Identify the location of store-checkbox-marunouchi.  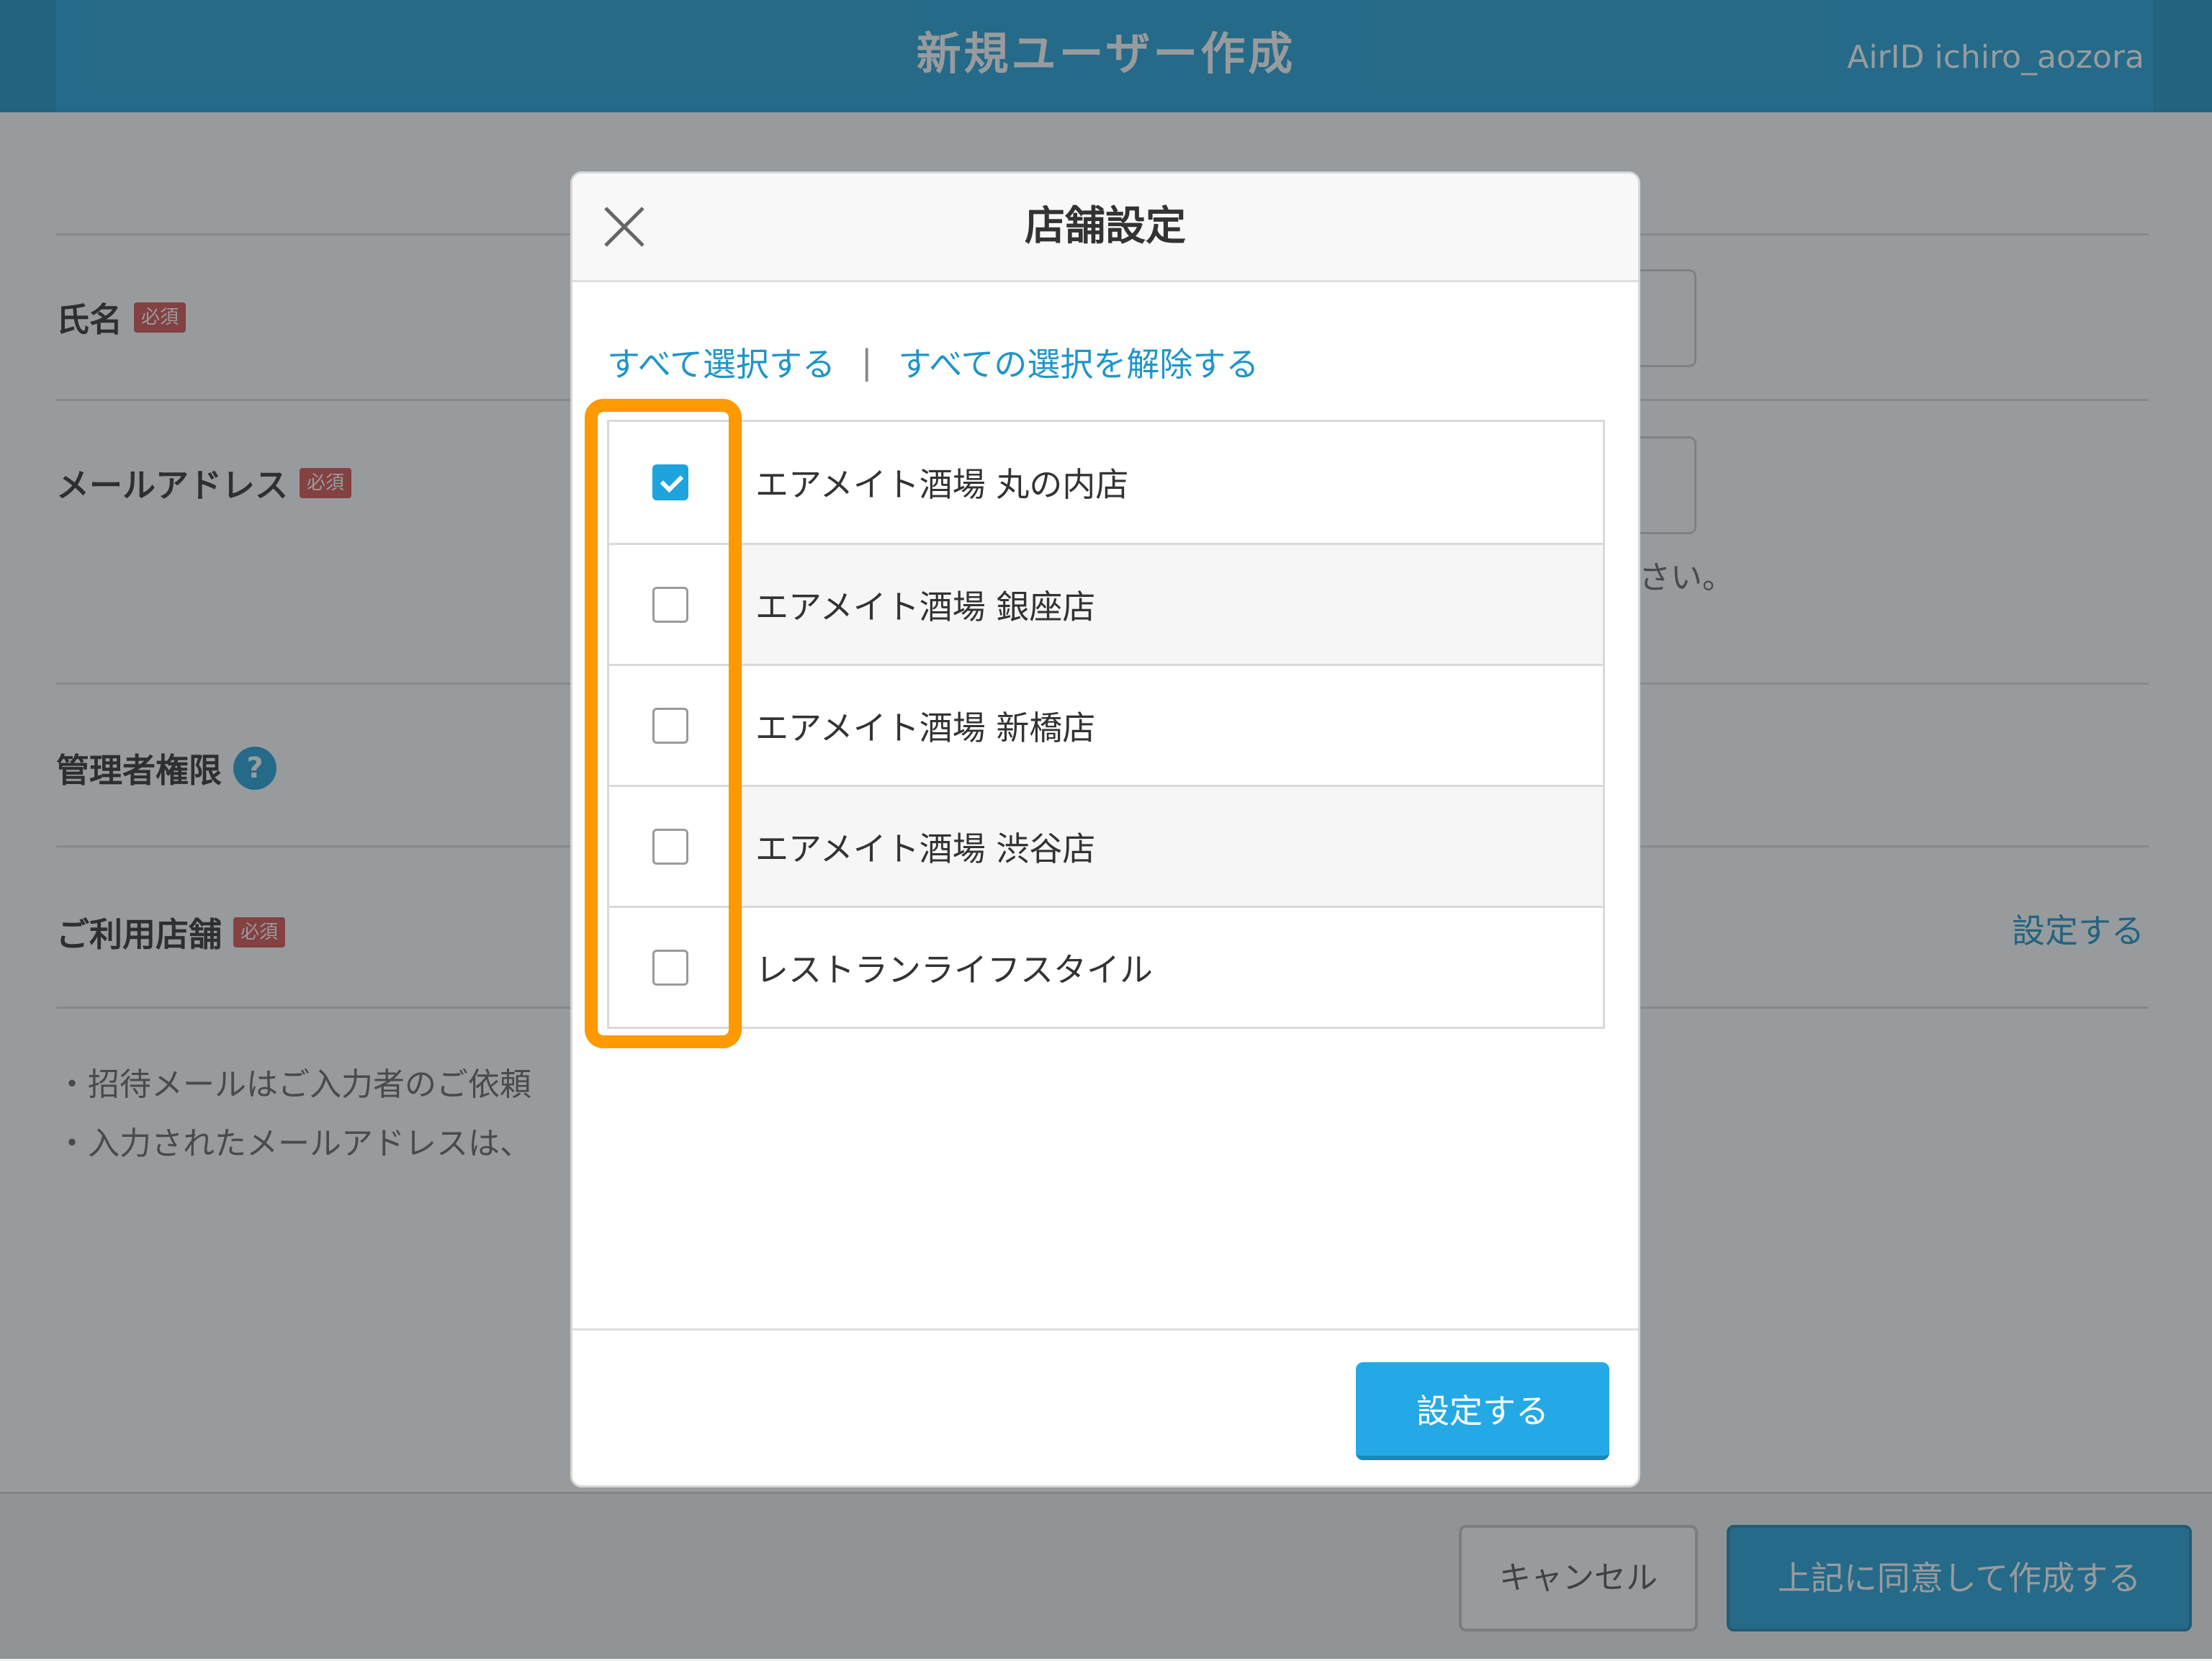
(670, 482).